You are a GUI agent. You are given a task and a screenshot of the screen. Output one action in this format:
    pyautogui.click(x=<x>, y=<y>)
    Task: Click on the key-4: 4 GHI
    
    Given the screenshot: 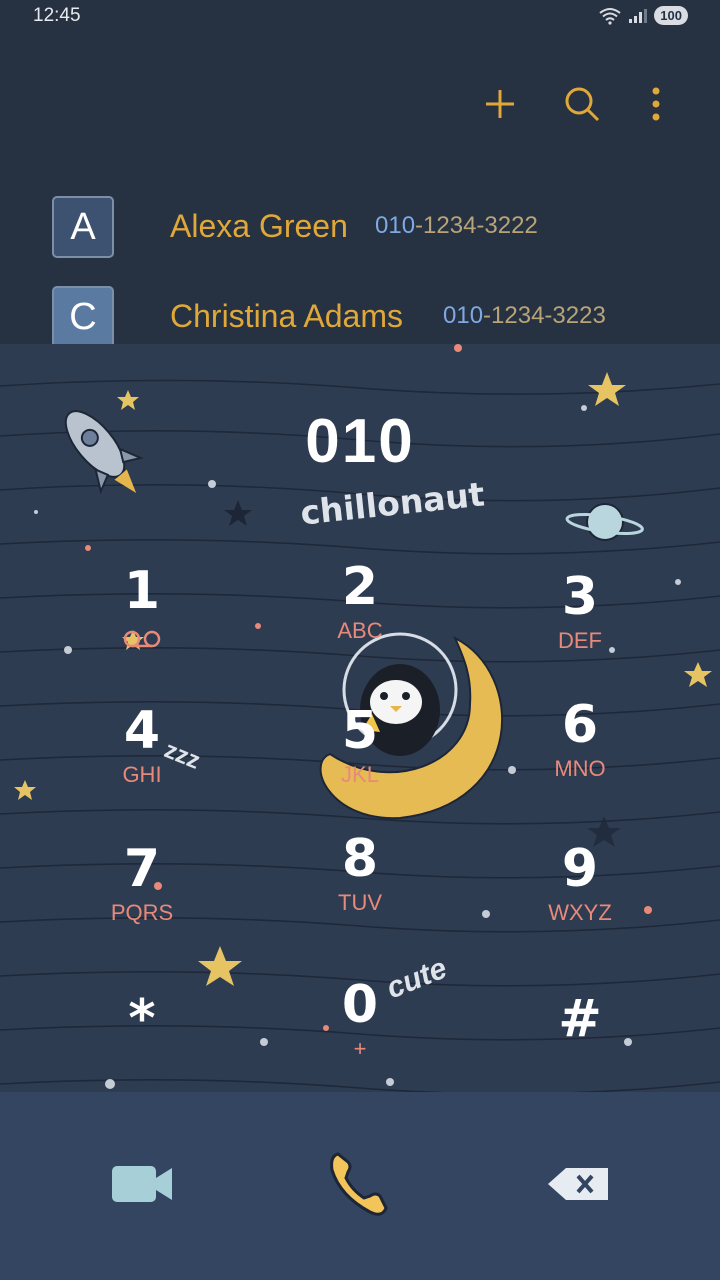 What is the action you would take?
    pyautogui.click(x=142, y=757)
    